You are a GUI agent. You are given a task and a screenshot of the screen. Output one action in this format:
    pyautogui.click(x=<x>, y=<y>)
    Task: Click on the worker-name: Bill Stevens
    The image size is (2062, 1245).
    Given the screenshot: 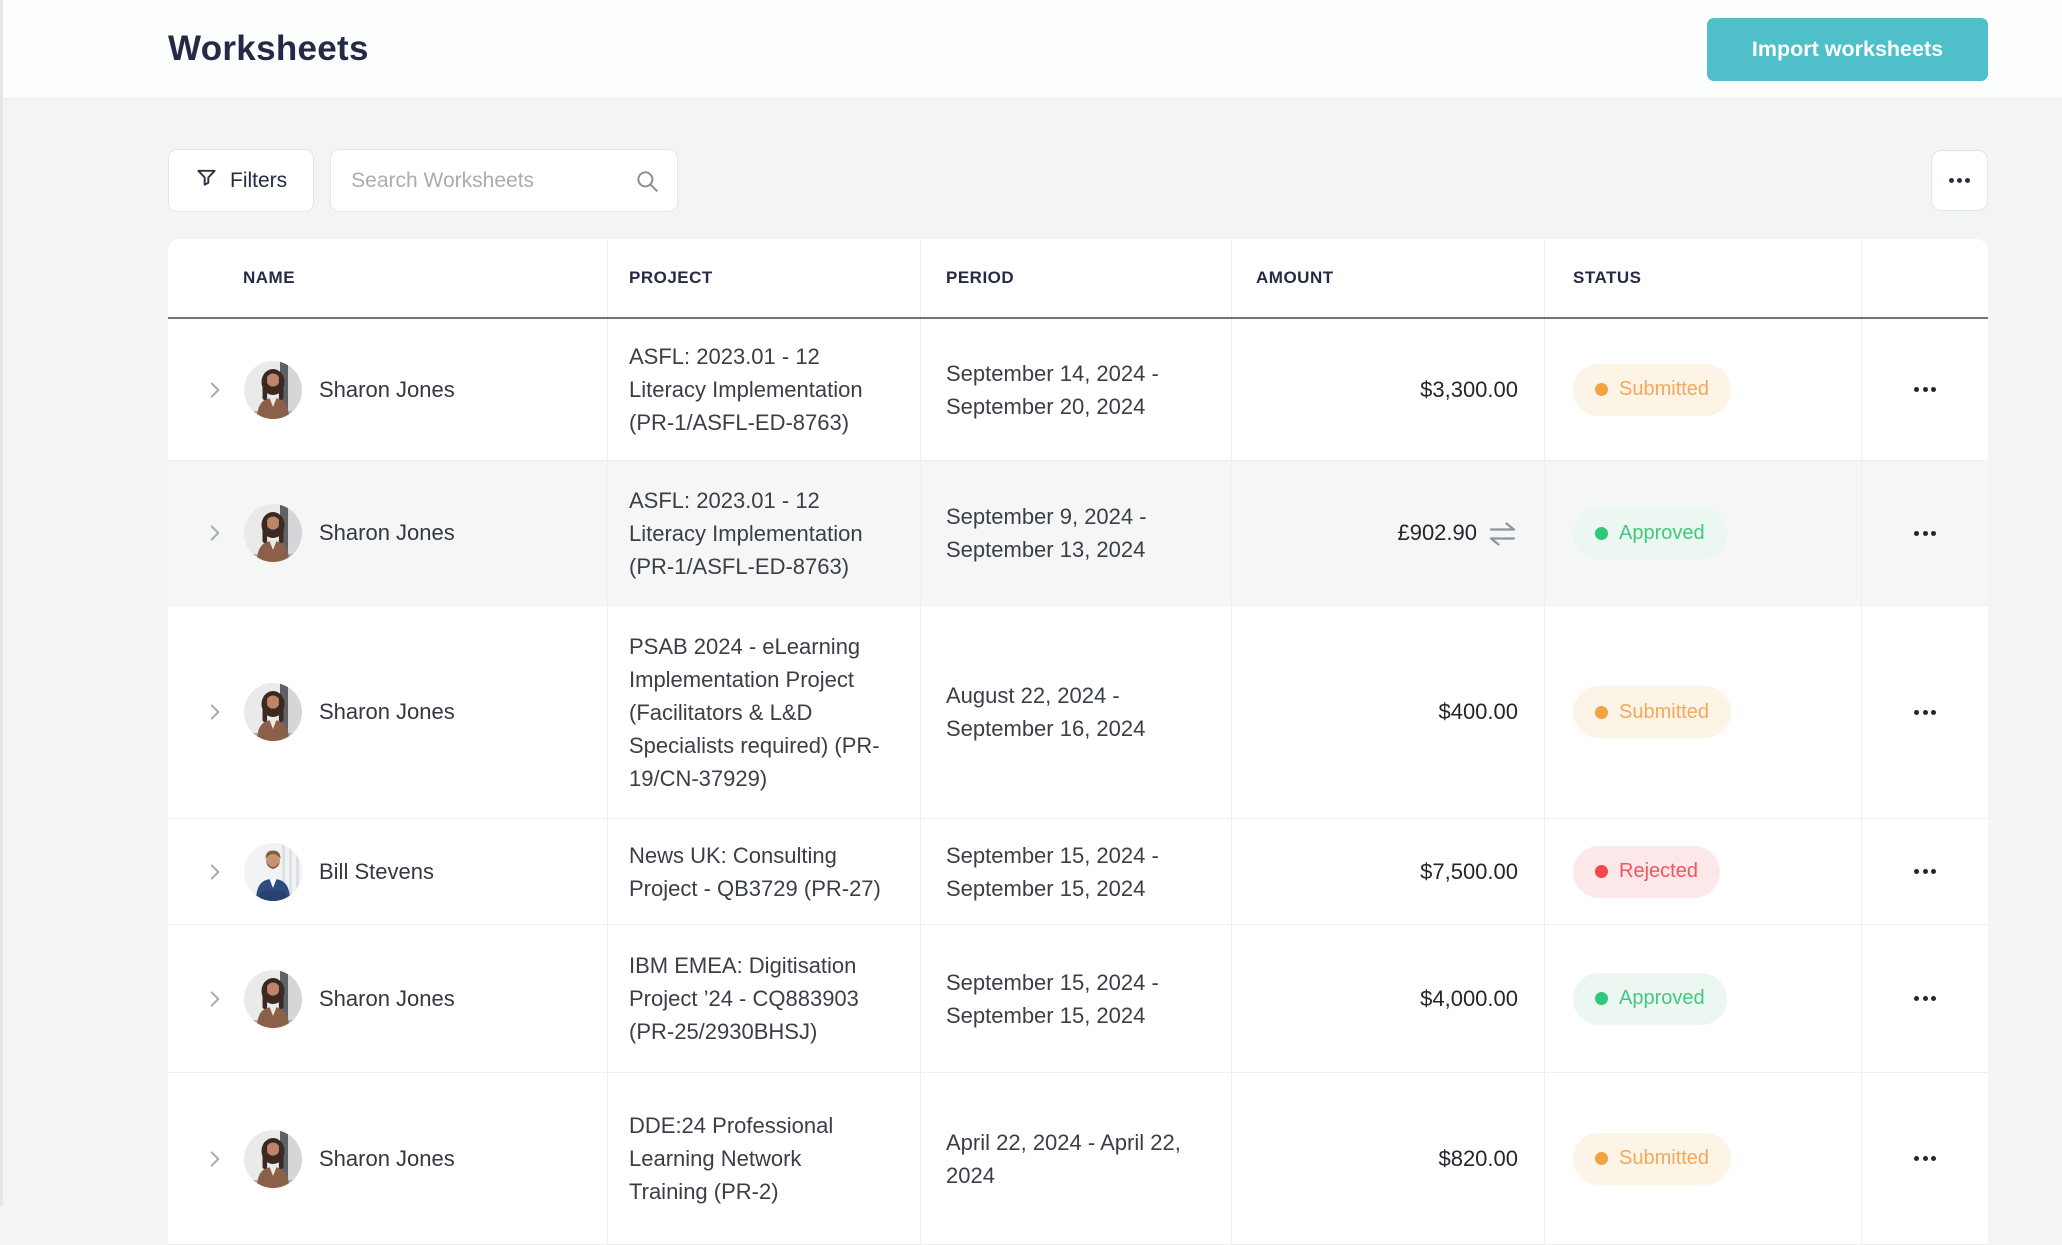 What is the action you would take?
    pyautogui.click(x=376, y=871)
    